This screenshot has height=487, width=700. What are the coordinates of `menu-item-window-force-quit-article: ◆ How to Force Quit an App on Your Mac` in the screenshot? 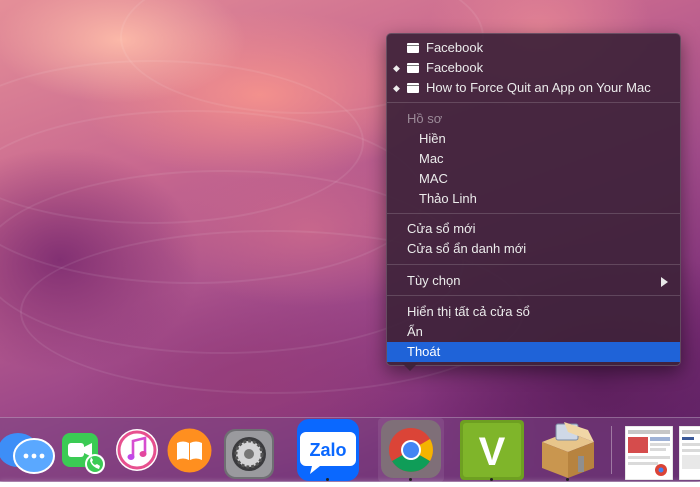 It's located at (533, 88).